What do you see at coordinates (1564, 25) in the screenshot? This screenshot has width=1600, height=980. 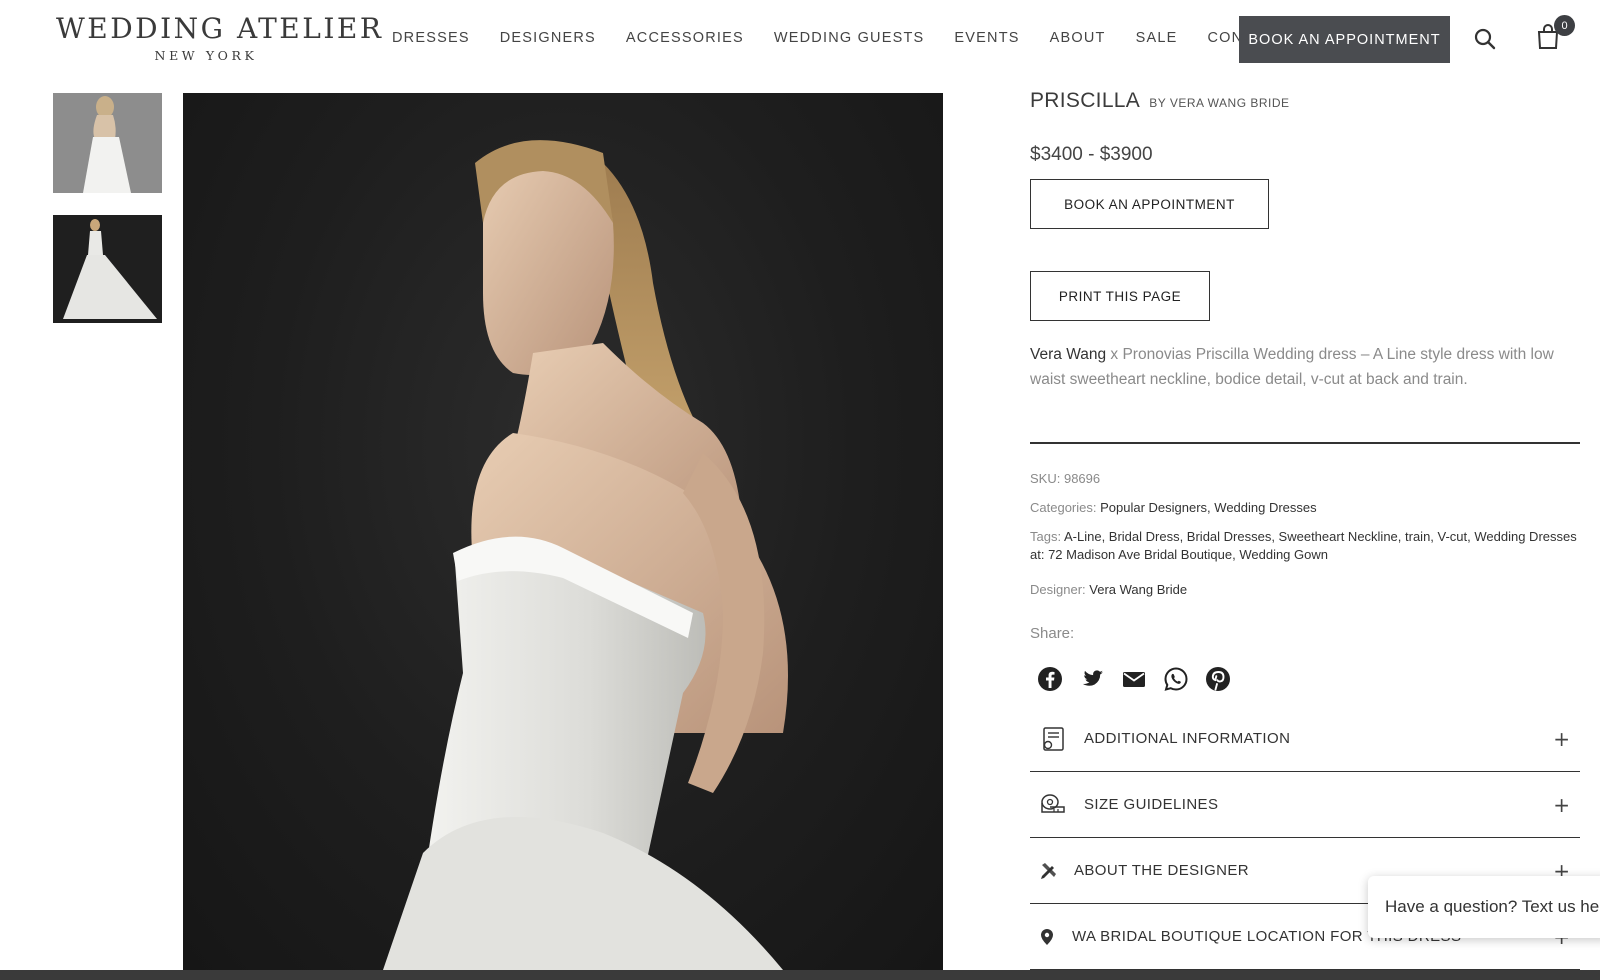 I see `cart-count-badge: 0` at bounding box center [1564, 25].